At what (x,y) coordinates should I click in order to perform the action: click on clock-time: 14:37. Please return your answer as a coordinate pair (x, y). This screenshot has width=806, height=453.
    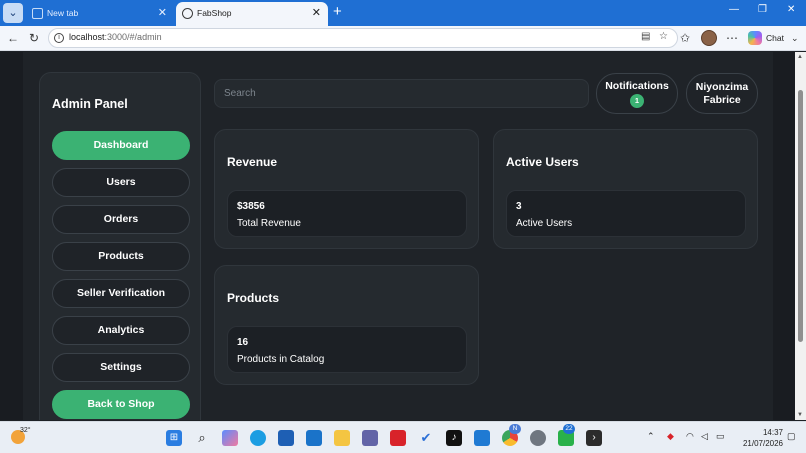
    Looking at the image, I should click on (772, 432).